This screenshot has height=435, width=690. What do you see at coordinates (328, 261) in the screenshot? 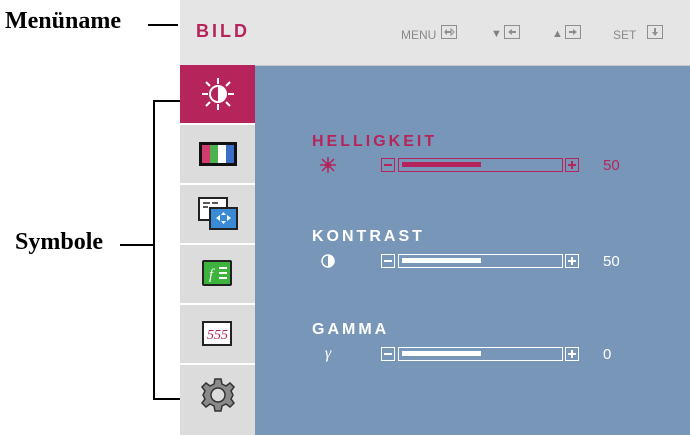
I see `half-circle-icon` at bounding box center [328, 261].